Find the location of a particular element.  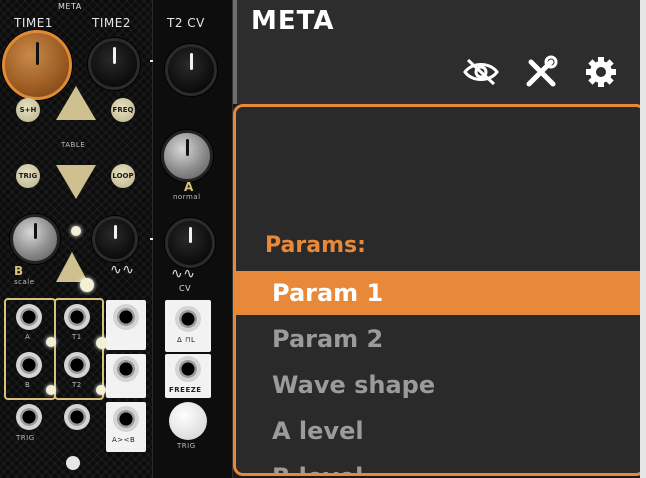

trig-label: TRIG is located at coordinates (186, 446).